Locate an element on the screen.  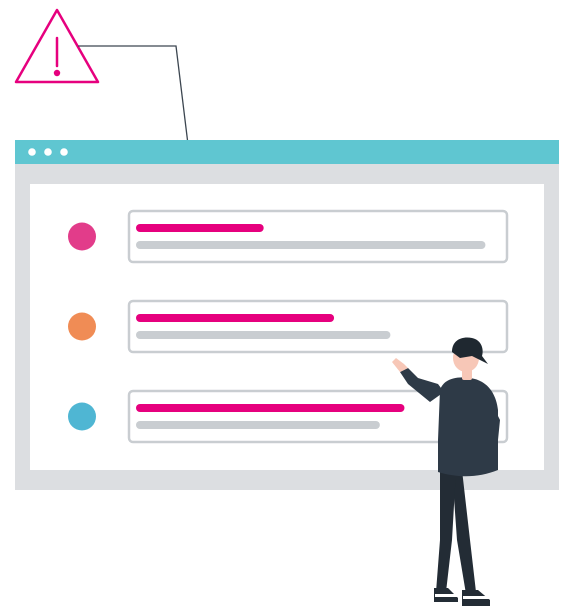
status-dot-blue is located at coordinates (82, 416).